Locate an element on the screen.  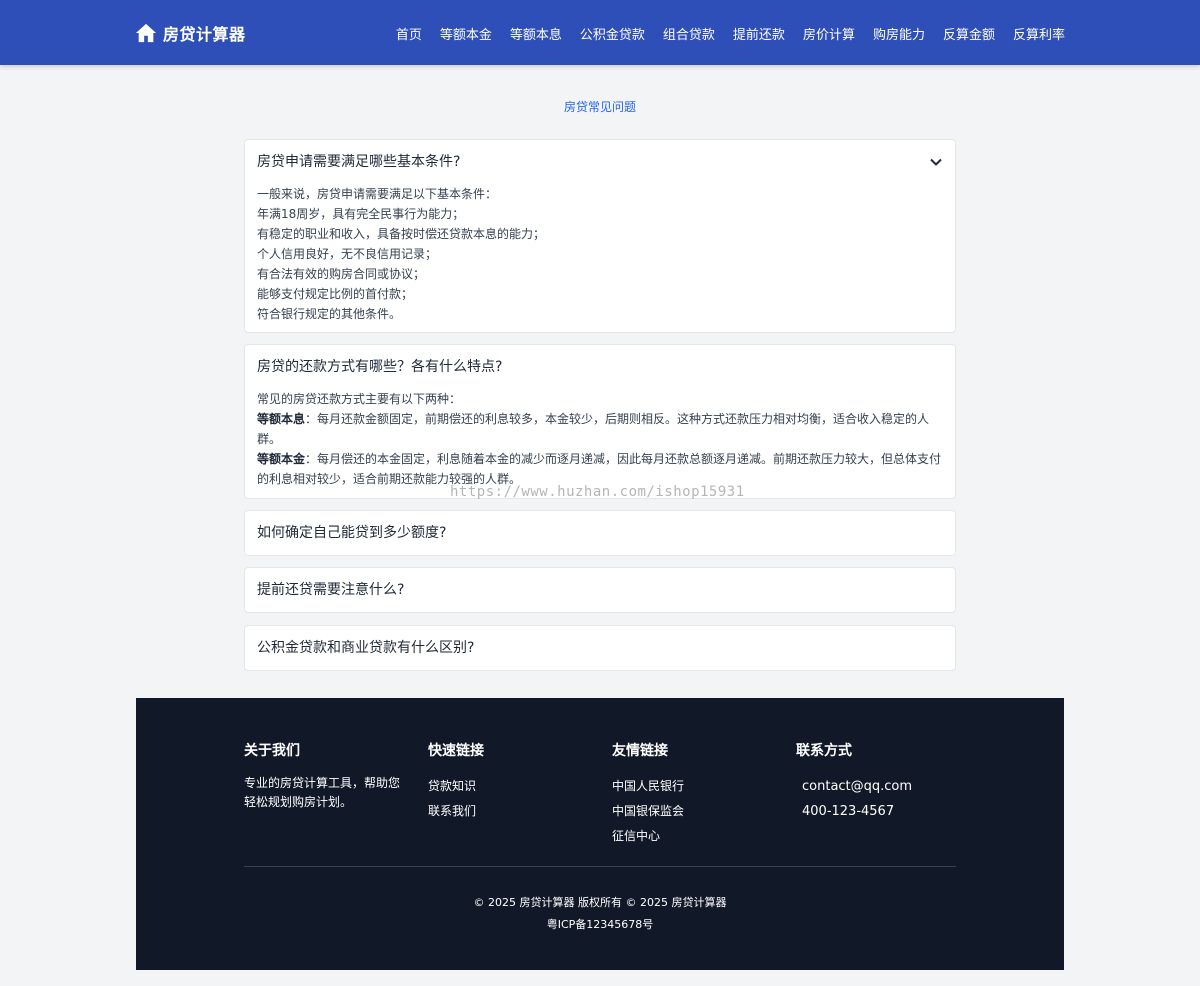
faq-question-toggle: 公积金贷款和商业贷款有什么区别? is located at coordinates (600, 648).